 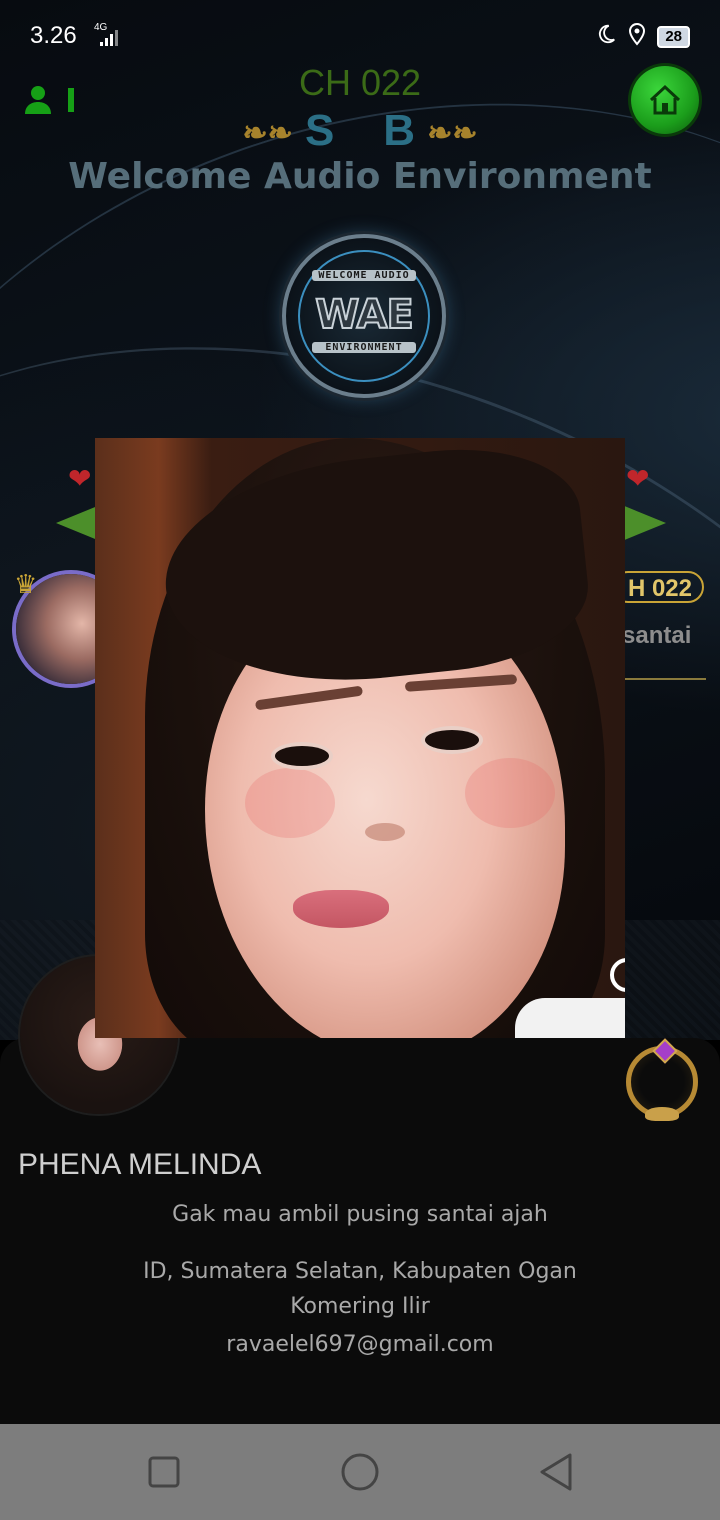 I want to click on frame-badge-icon, so click(x=662, y=1079).